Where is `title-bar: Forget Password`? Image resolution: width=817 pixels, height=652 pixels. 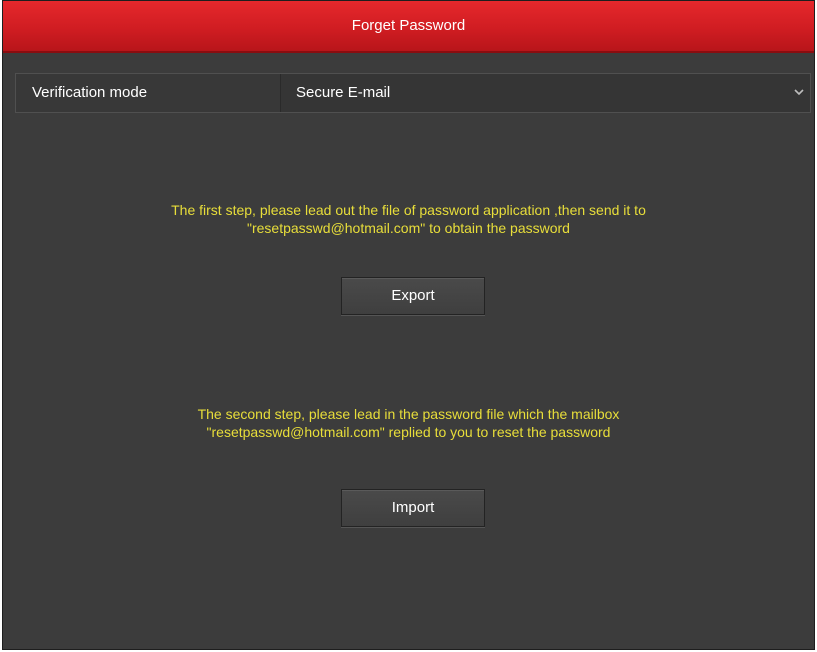
title-bar: Forget Password is located at coordinates (408, 27).